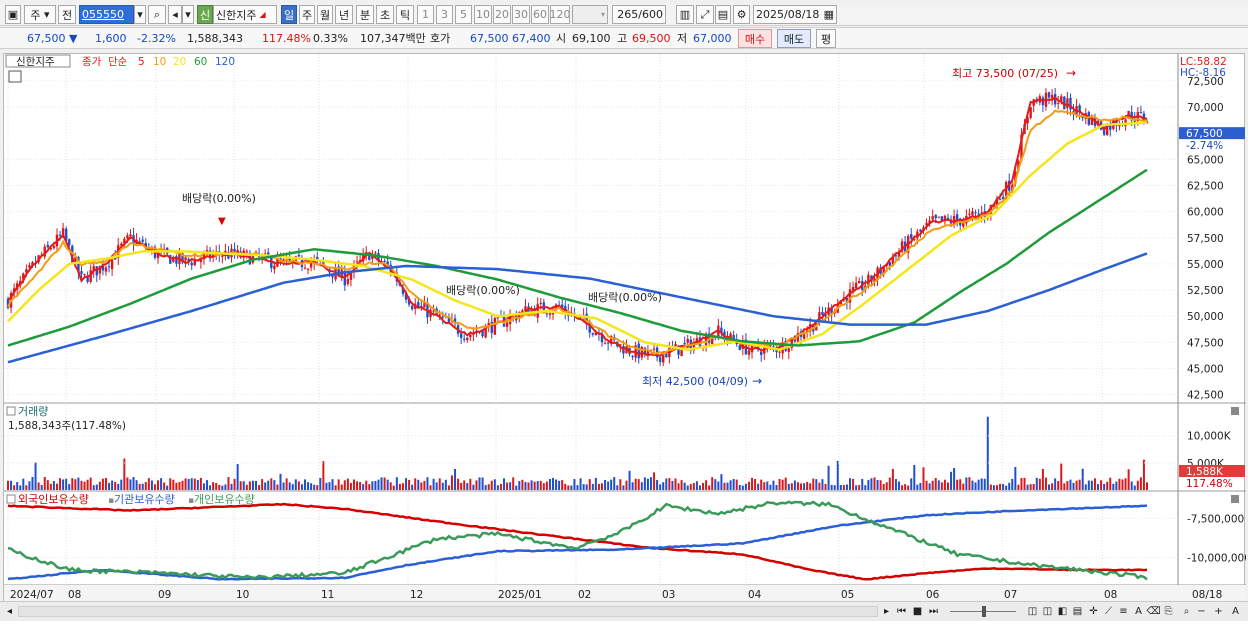 The height and width of the screenshot is (621, 1248). Describe the element at coordinates (440, 38) in the screenshot. I see `hoga-label: 호가` at that location.